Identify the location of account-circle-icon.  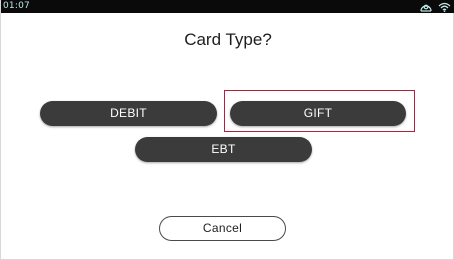
(426, 7).